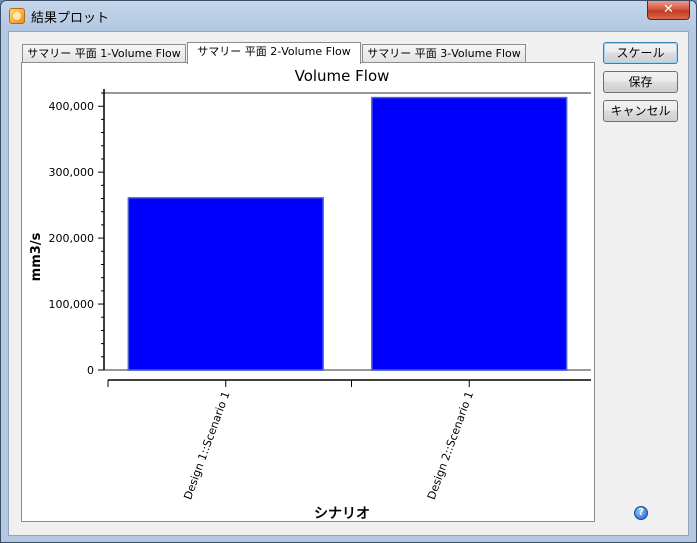 The height and width of the screenshot is (543, 697). I want to click on tab-plane-3: サマリー 平面 3-Volume Flow, so click(444, 53).